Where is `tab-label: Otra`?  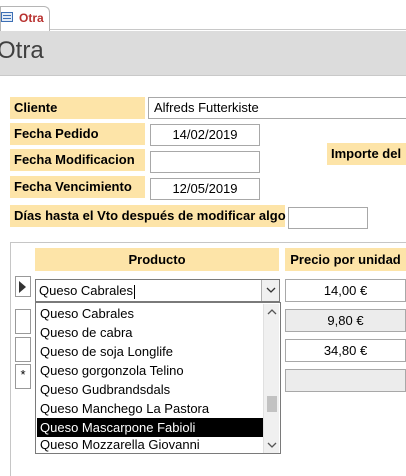
tab-label: Otra is located at coordinates (31, 18).